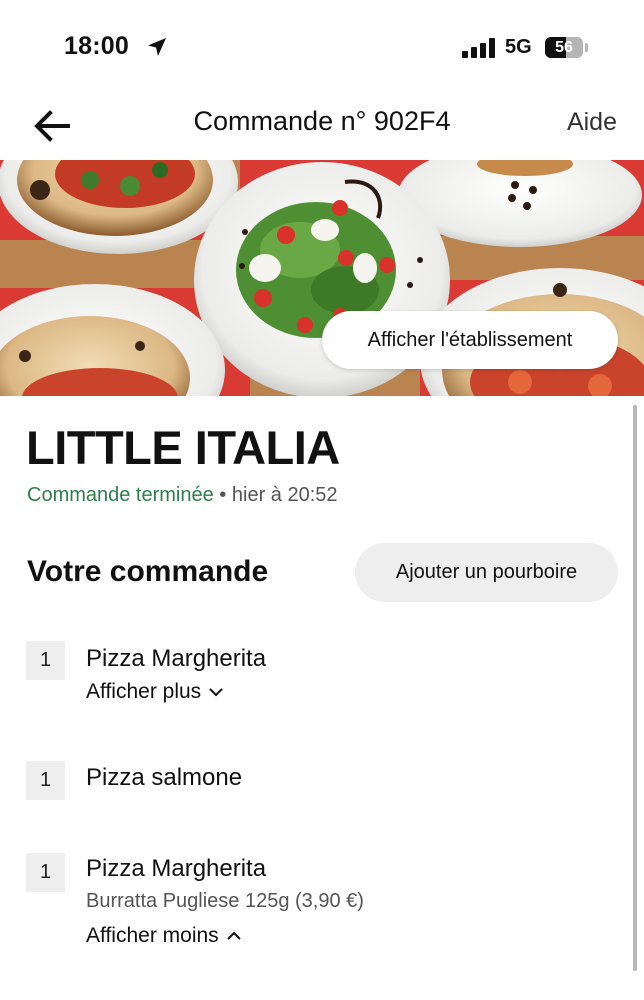  Describe the element at coordinates (120, 495) in the screenshot. I see `order-status: Commande terminée` at that location.